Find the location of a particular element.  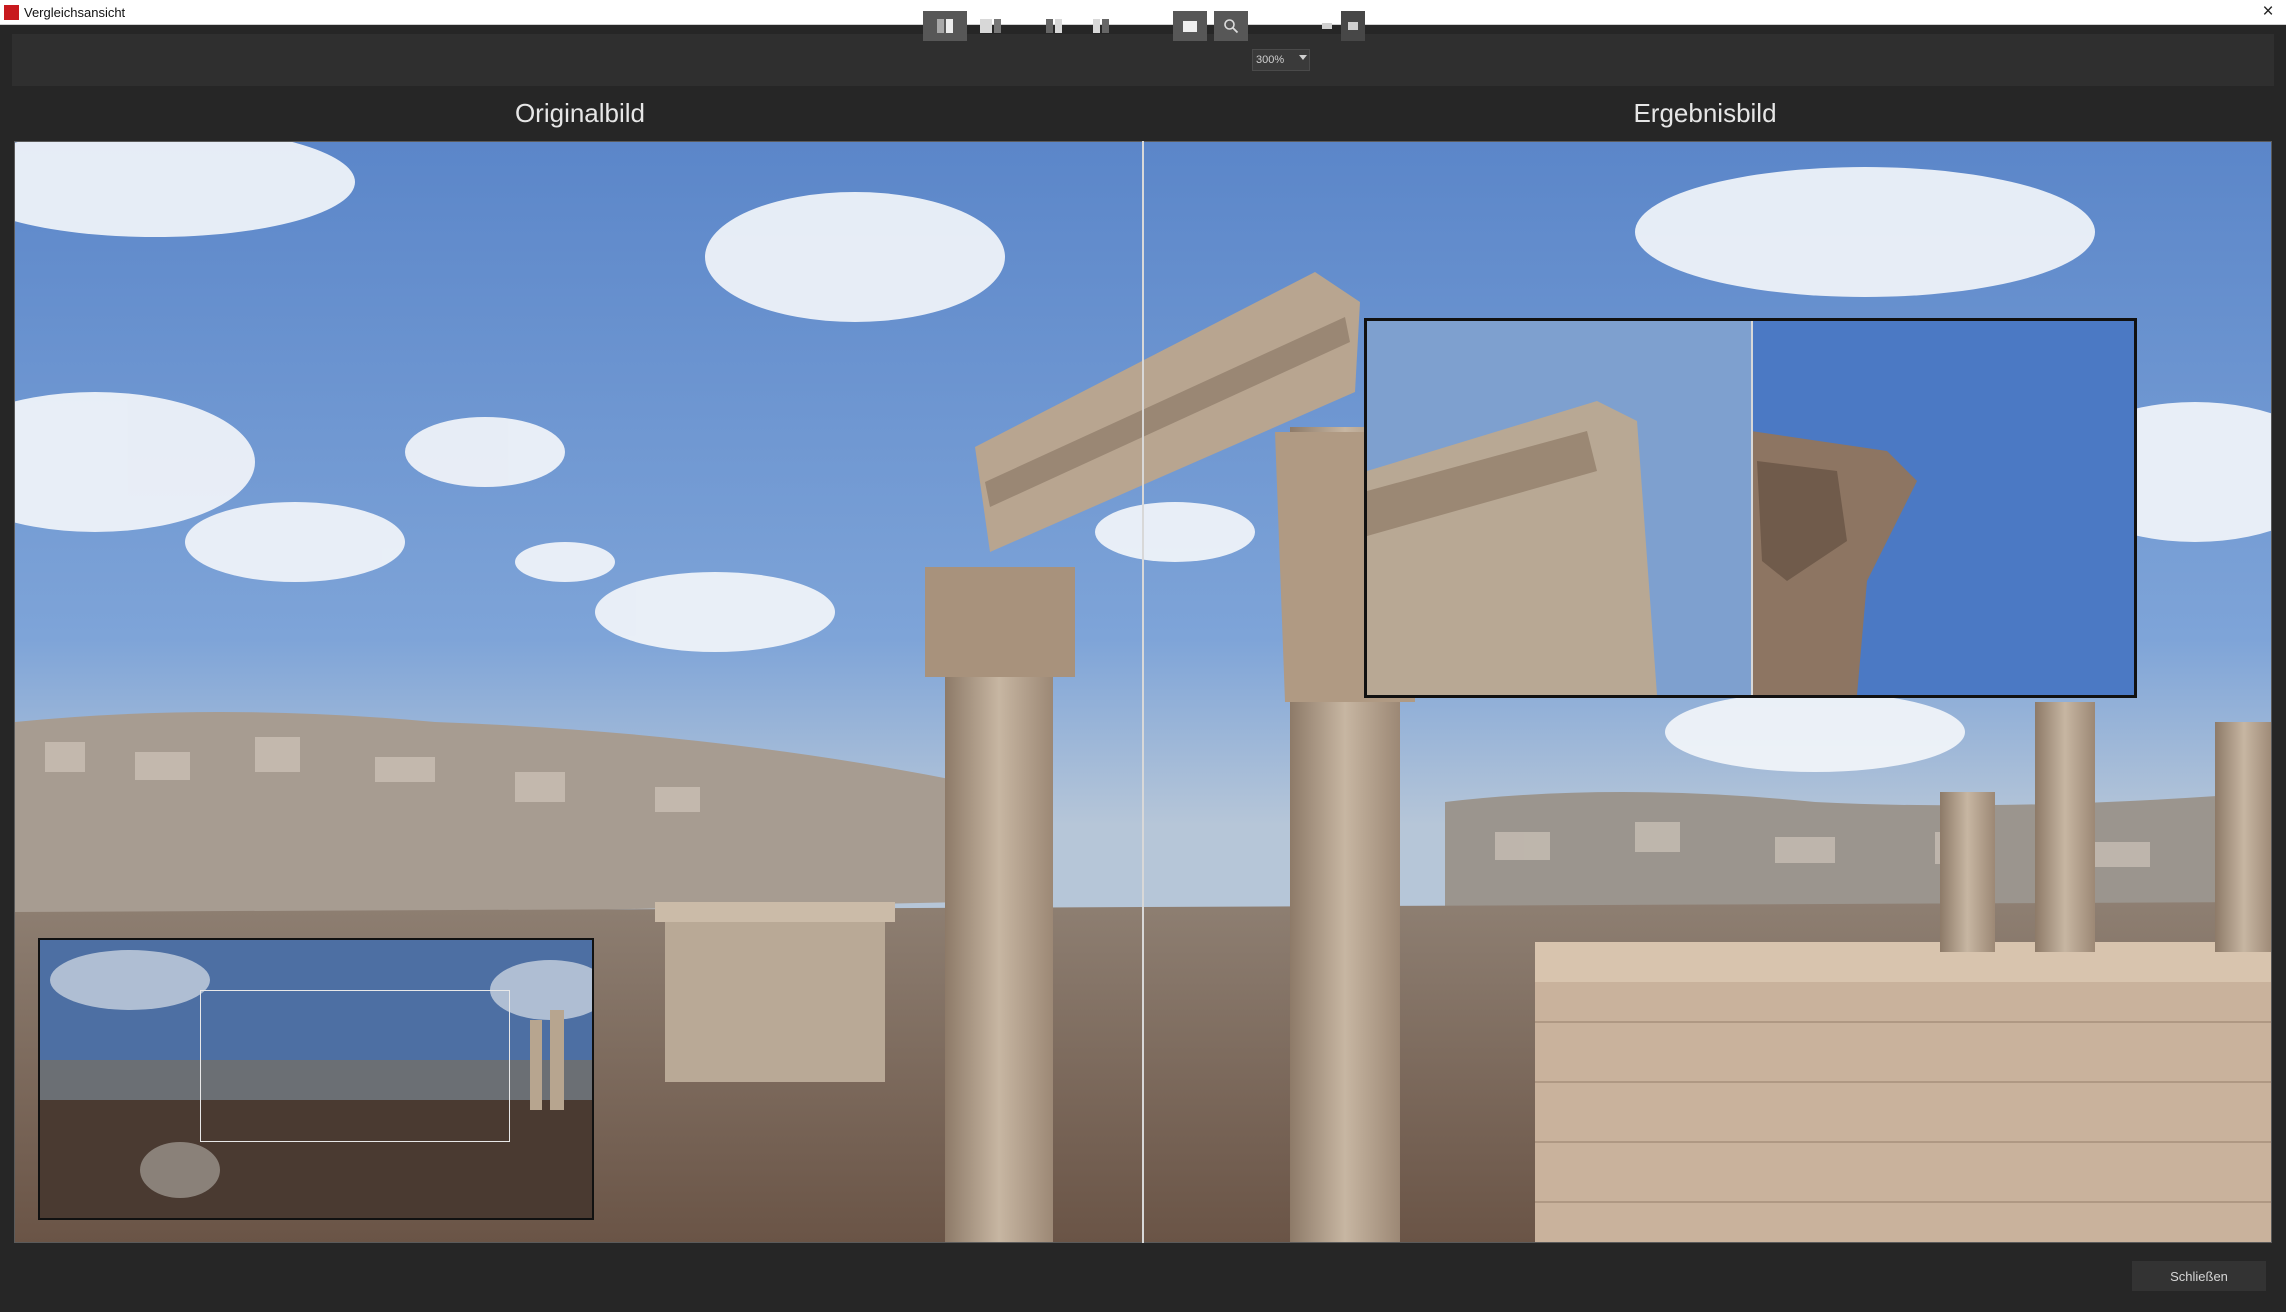

split-view-button is located at coordinates (945, 26).